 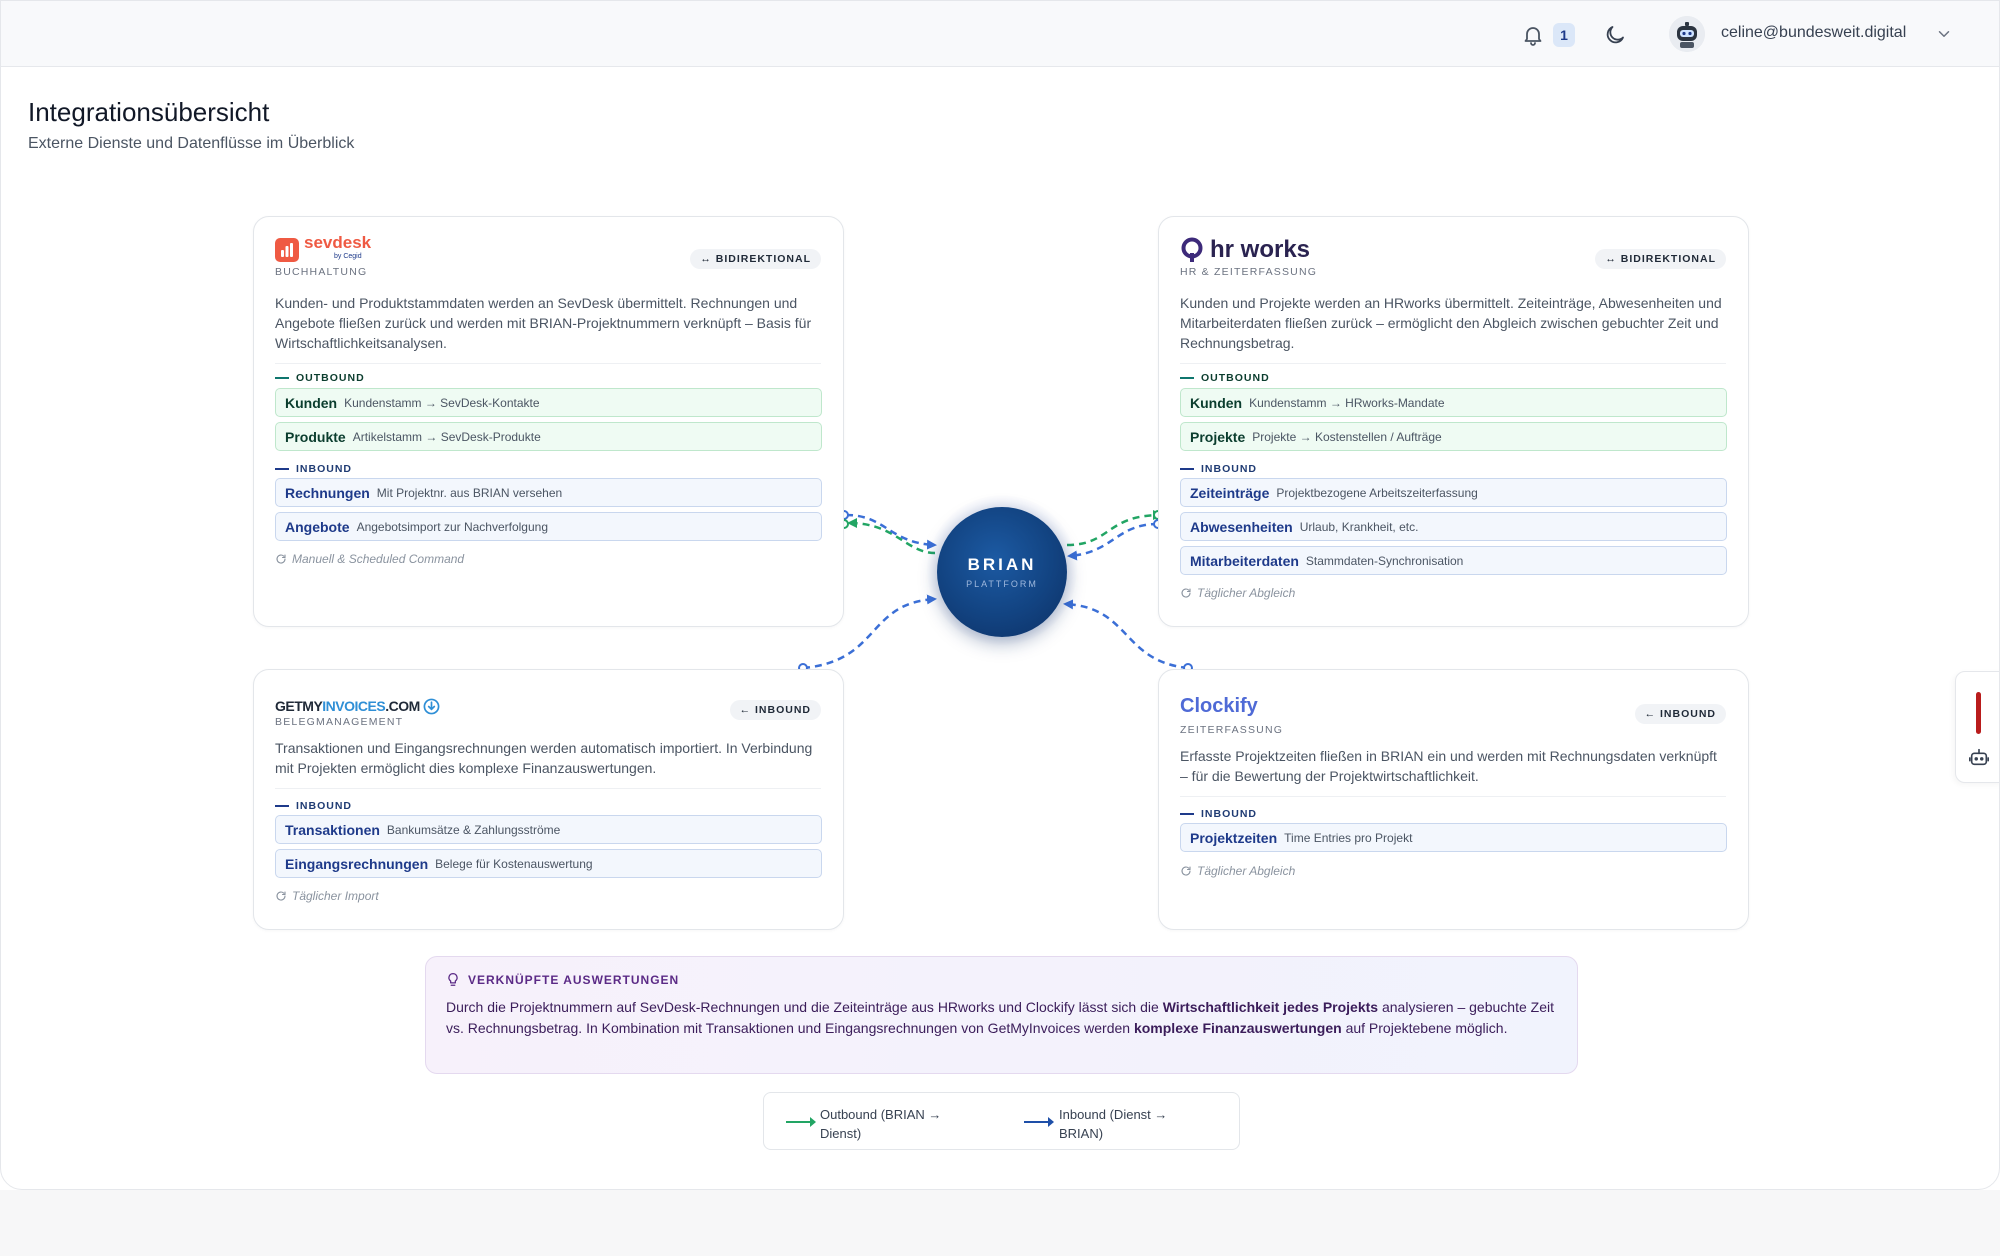 I want to click on sevdesk-logo-sub: by Cegid, so click(x=348, y=256).